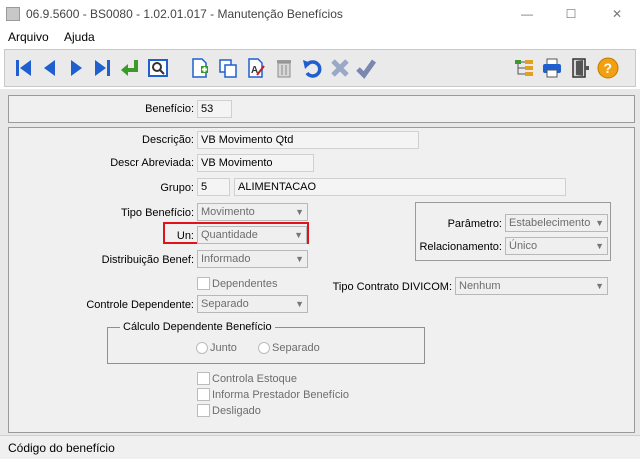 This screenshot has width=640, height=459. I want to click on descricao-field: VB Movimento Qtd, so click(308, 140).